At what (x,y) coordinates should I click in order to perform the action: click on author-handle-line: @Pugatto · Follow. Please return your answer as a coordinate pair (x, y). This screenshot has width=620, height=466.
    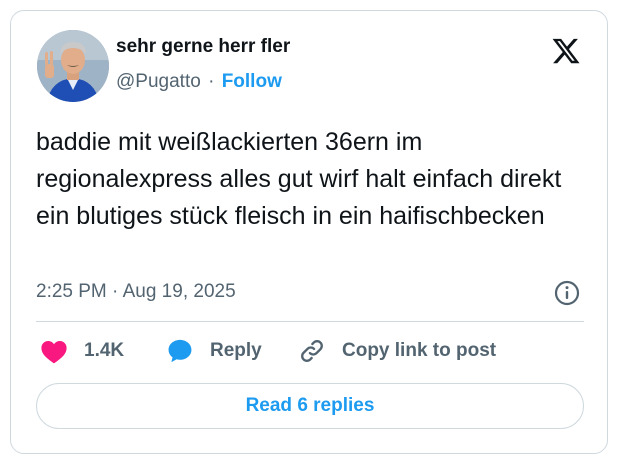
    Looking at the image, I should click on (199, 82).